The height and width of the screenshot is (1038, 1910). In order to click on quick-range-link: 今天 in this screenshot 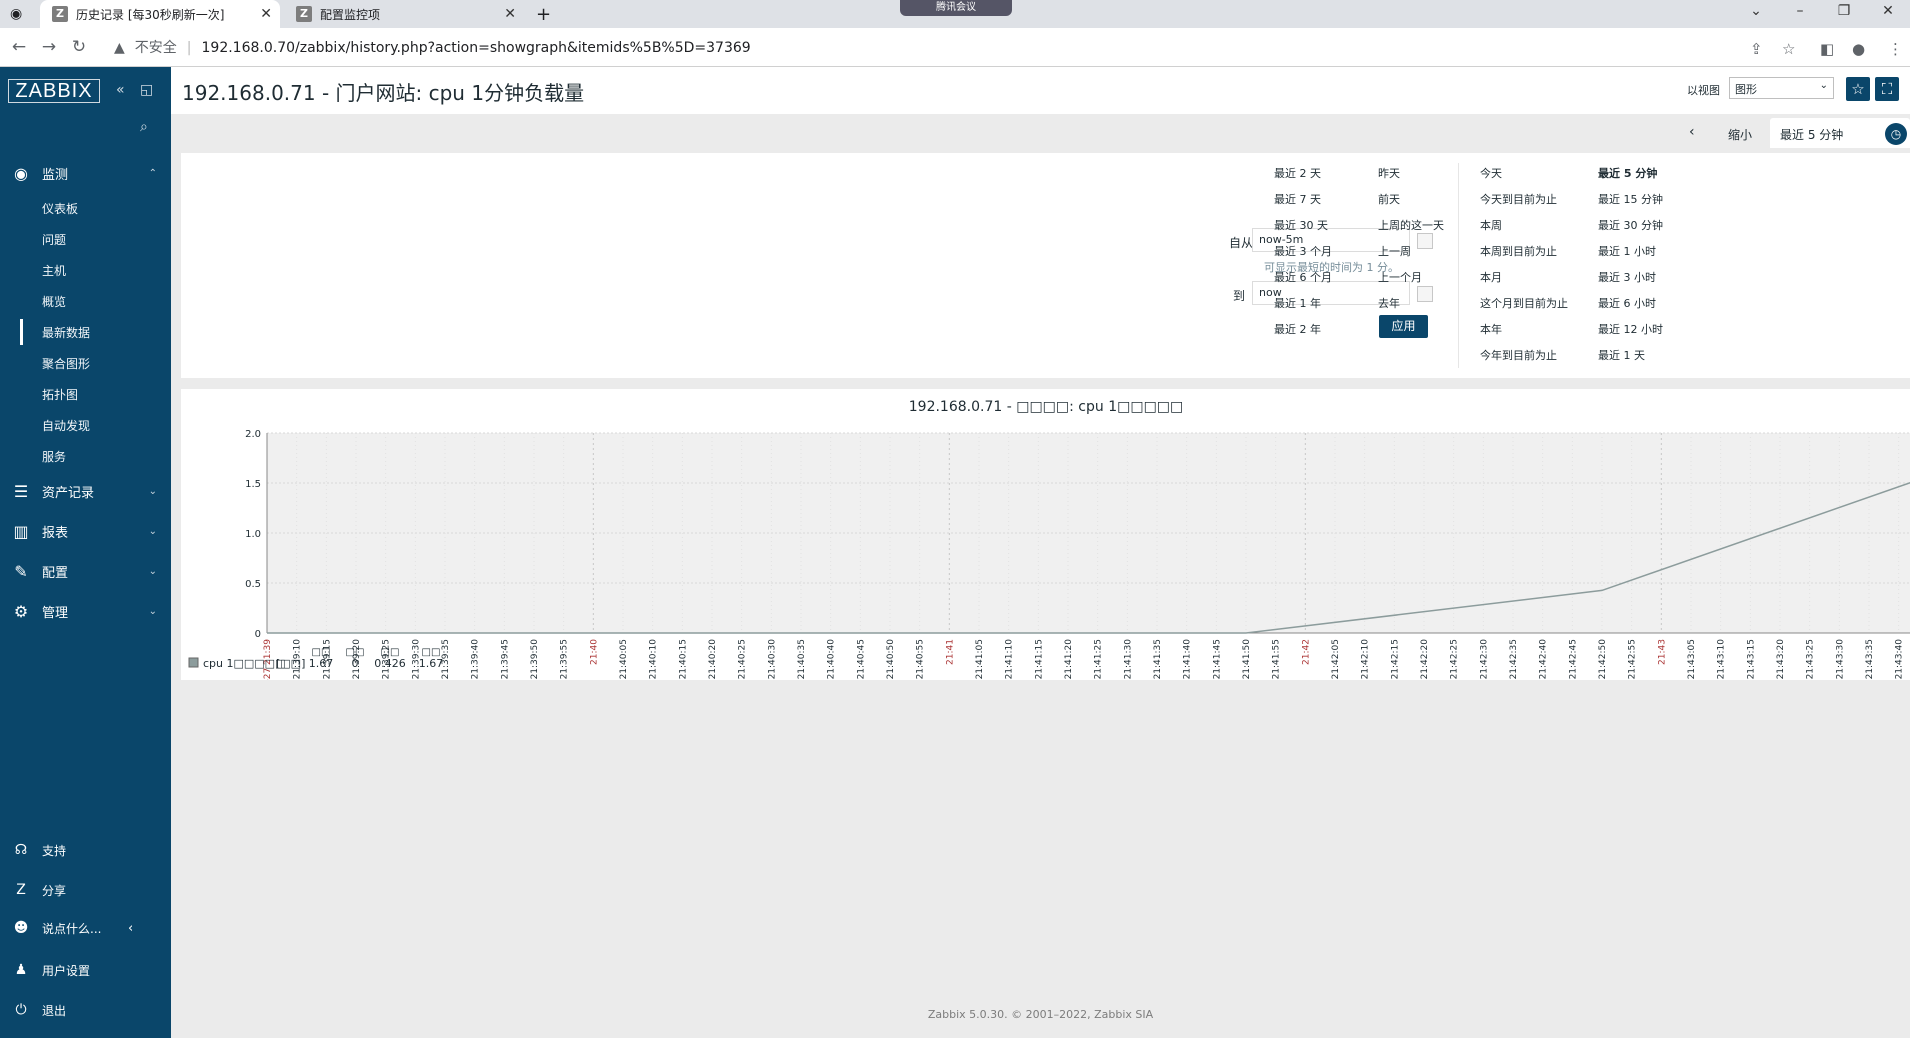, I will do `click(1491, 173)`.